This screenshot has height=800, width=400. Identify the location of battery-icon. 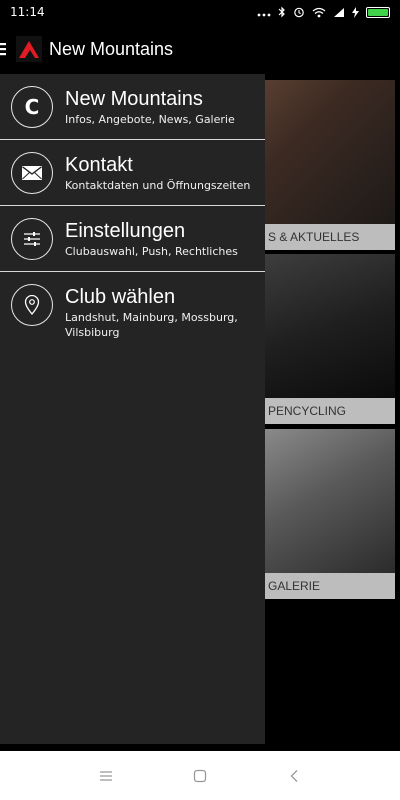
(378, 12).